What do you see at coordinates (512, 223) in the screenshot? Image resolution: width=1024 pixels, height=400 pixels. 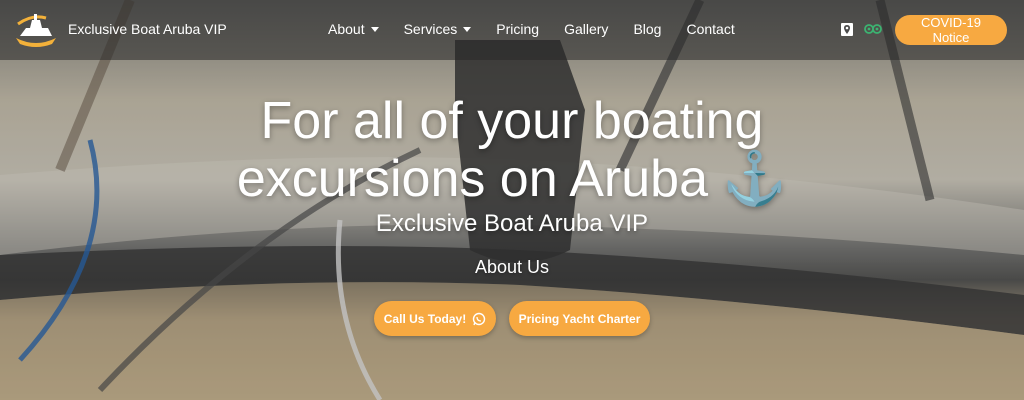 I see `hero-subtitle: Exclusive Boat Aruba VIP` at bounding box center [512, 223].